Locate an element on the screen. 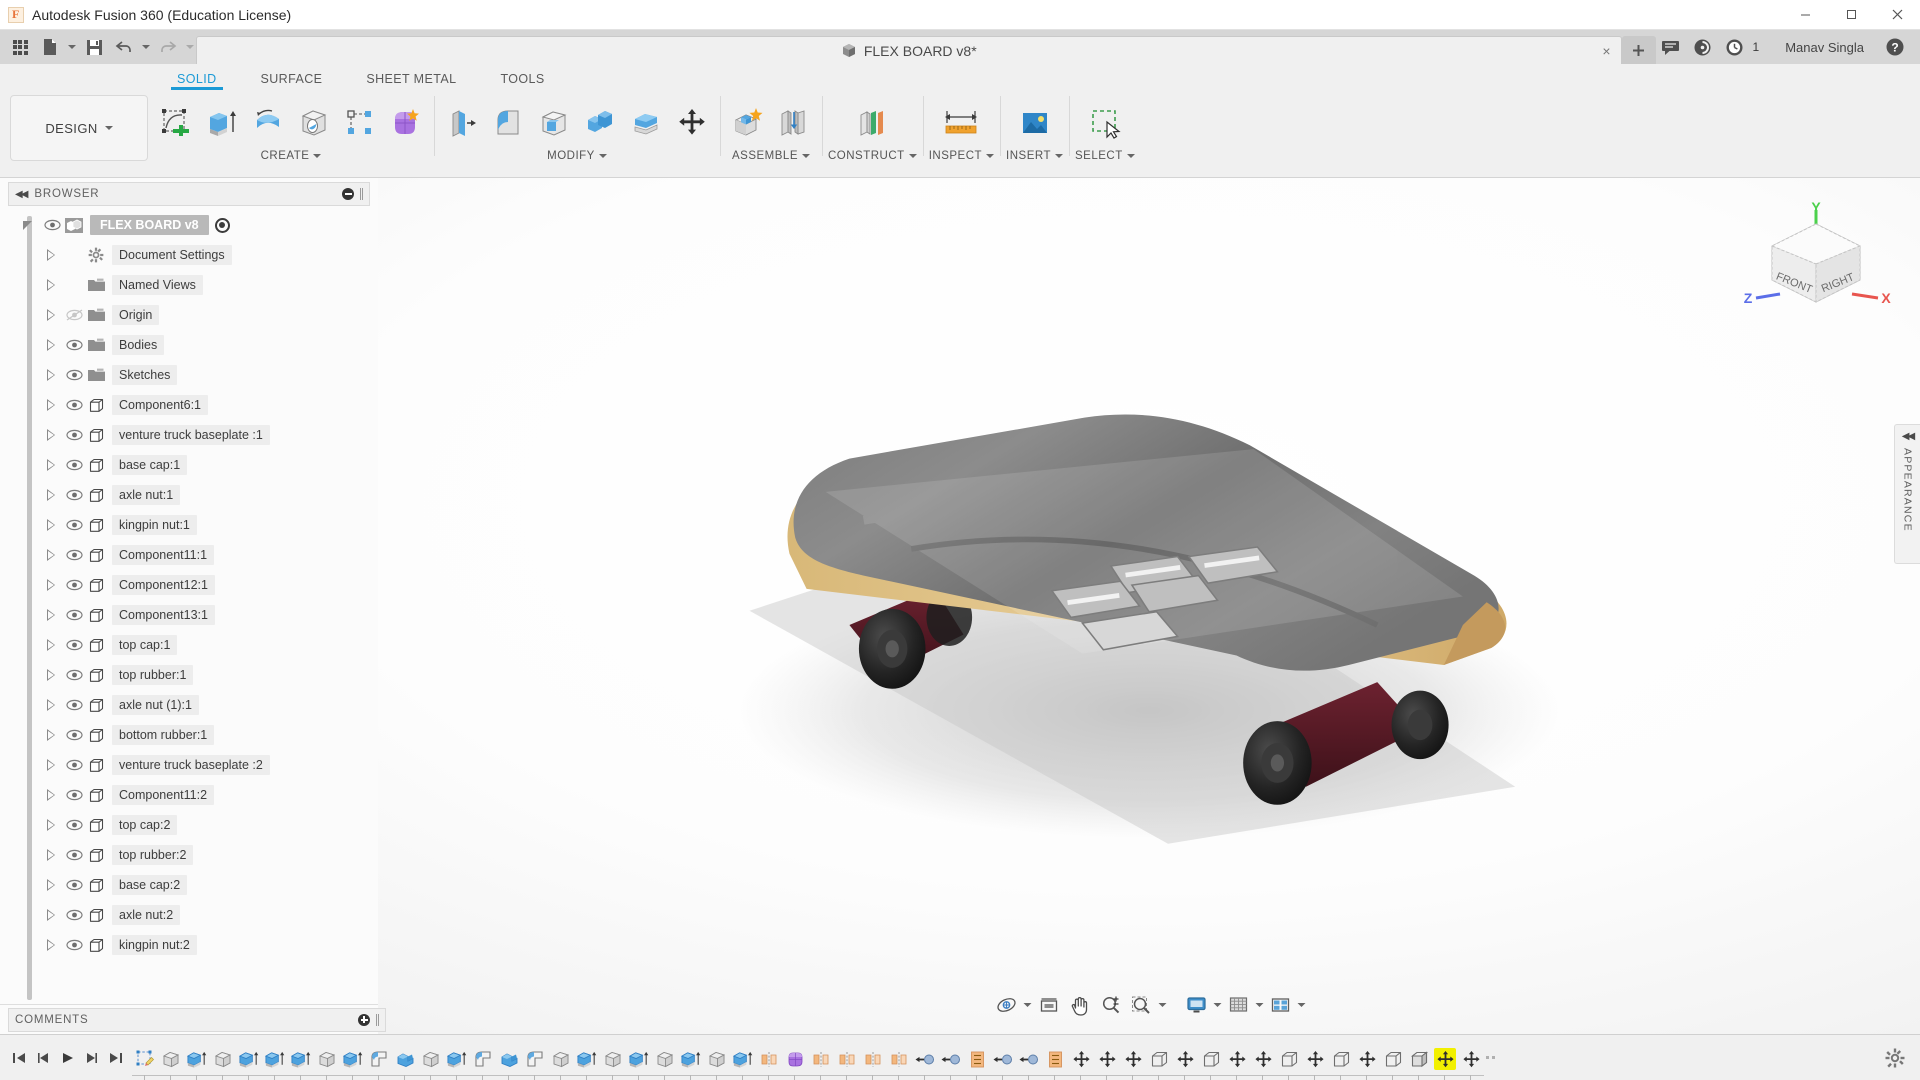  look-at-icon is located at coordinates (1049, 1005).